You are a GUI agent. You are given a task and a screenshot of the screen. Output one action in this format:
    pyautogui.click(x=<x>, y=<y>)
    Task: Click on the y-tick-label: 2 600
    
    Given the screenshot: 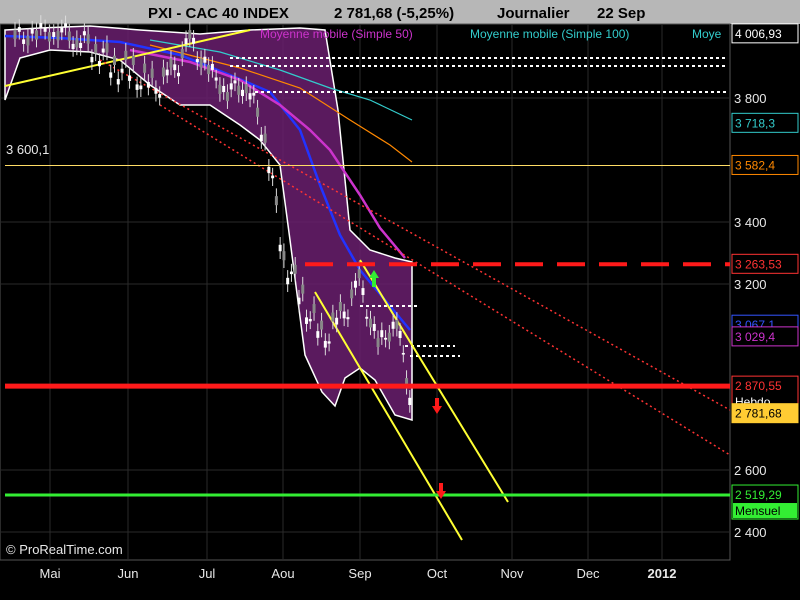 What is the action you would take?
    pyautogui.click(x=750, y=470)
    